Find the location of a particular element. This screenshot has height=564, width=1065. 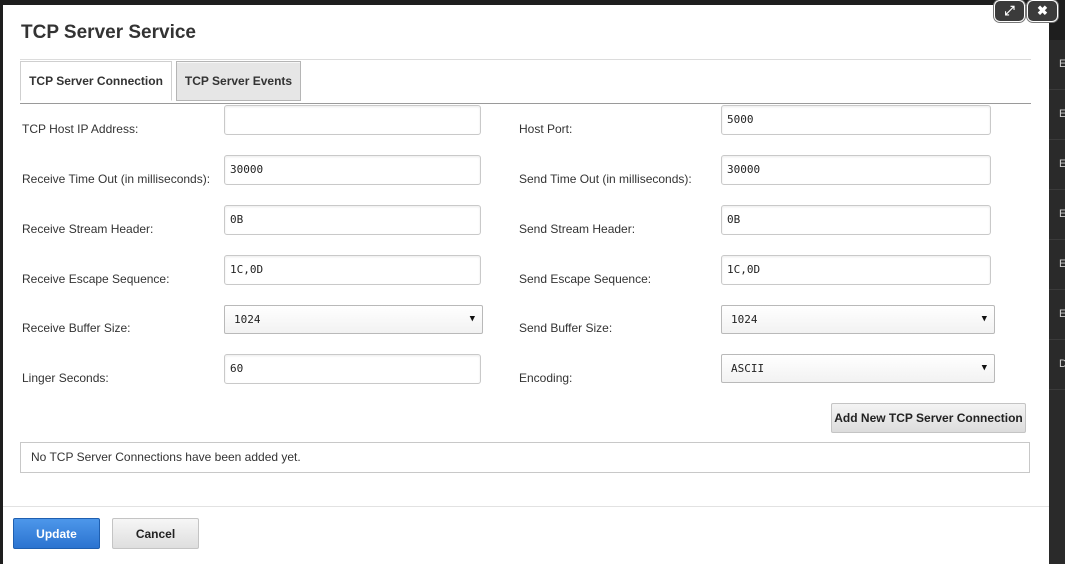

send-buffer-size-label: Send Buffer Size: is located at coordinates (566, 328).